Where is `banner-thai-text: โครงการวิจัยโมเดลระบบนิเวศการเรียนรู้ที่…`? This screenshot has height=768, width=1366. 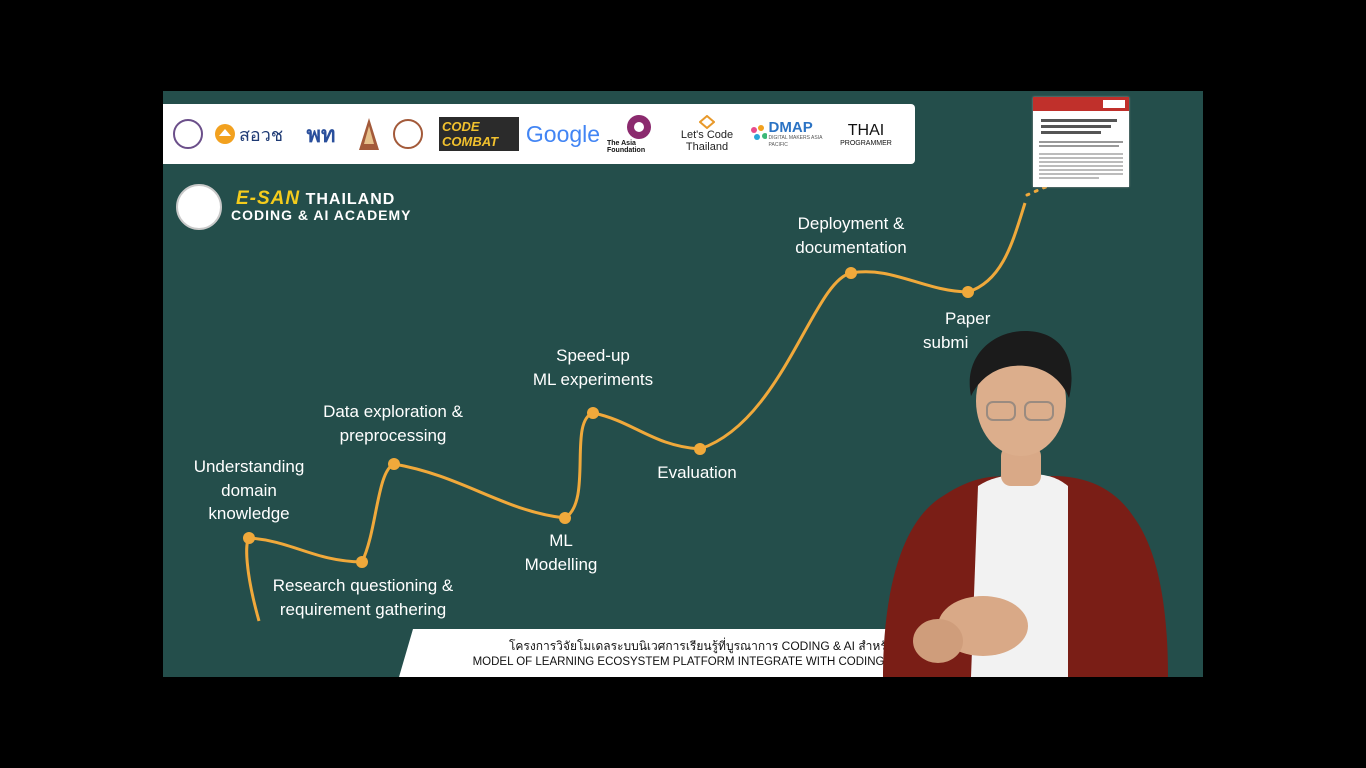 banner-thai-text: โครงการวิจัยโมเดลระบบนิเวศการเรียนรู้ที่… is located at coordinates (713, 646).